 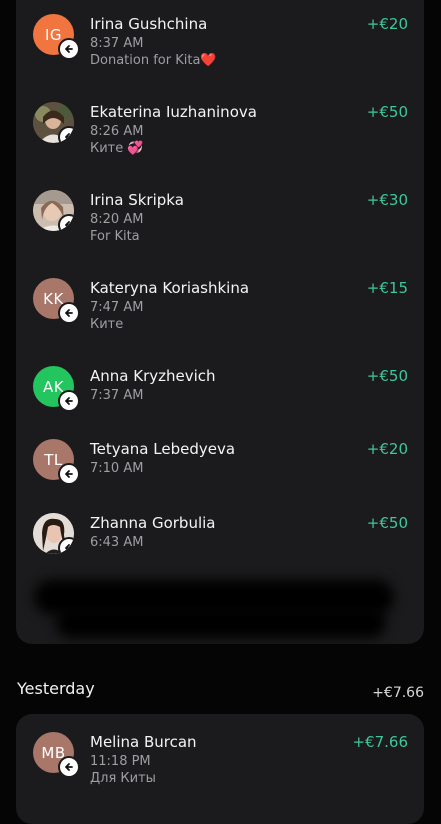 What do you see at coordinates (117, 395) in the screenshot?
I see `transaction-time: 7:37 AM` at bounding box center [117, 395].